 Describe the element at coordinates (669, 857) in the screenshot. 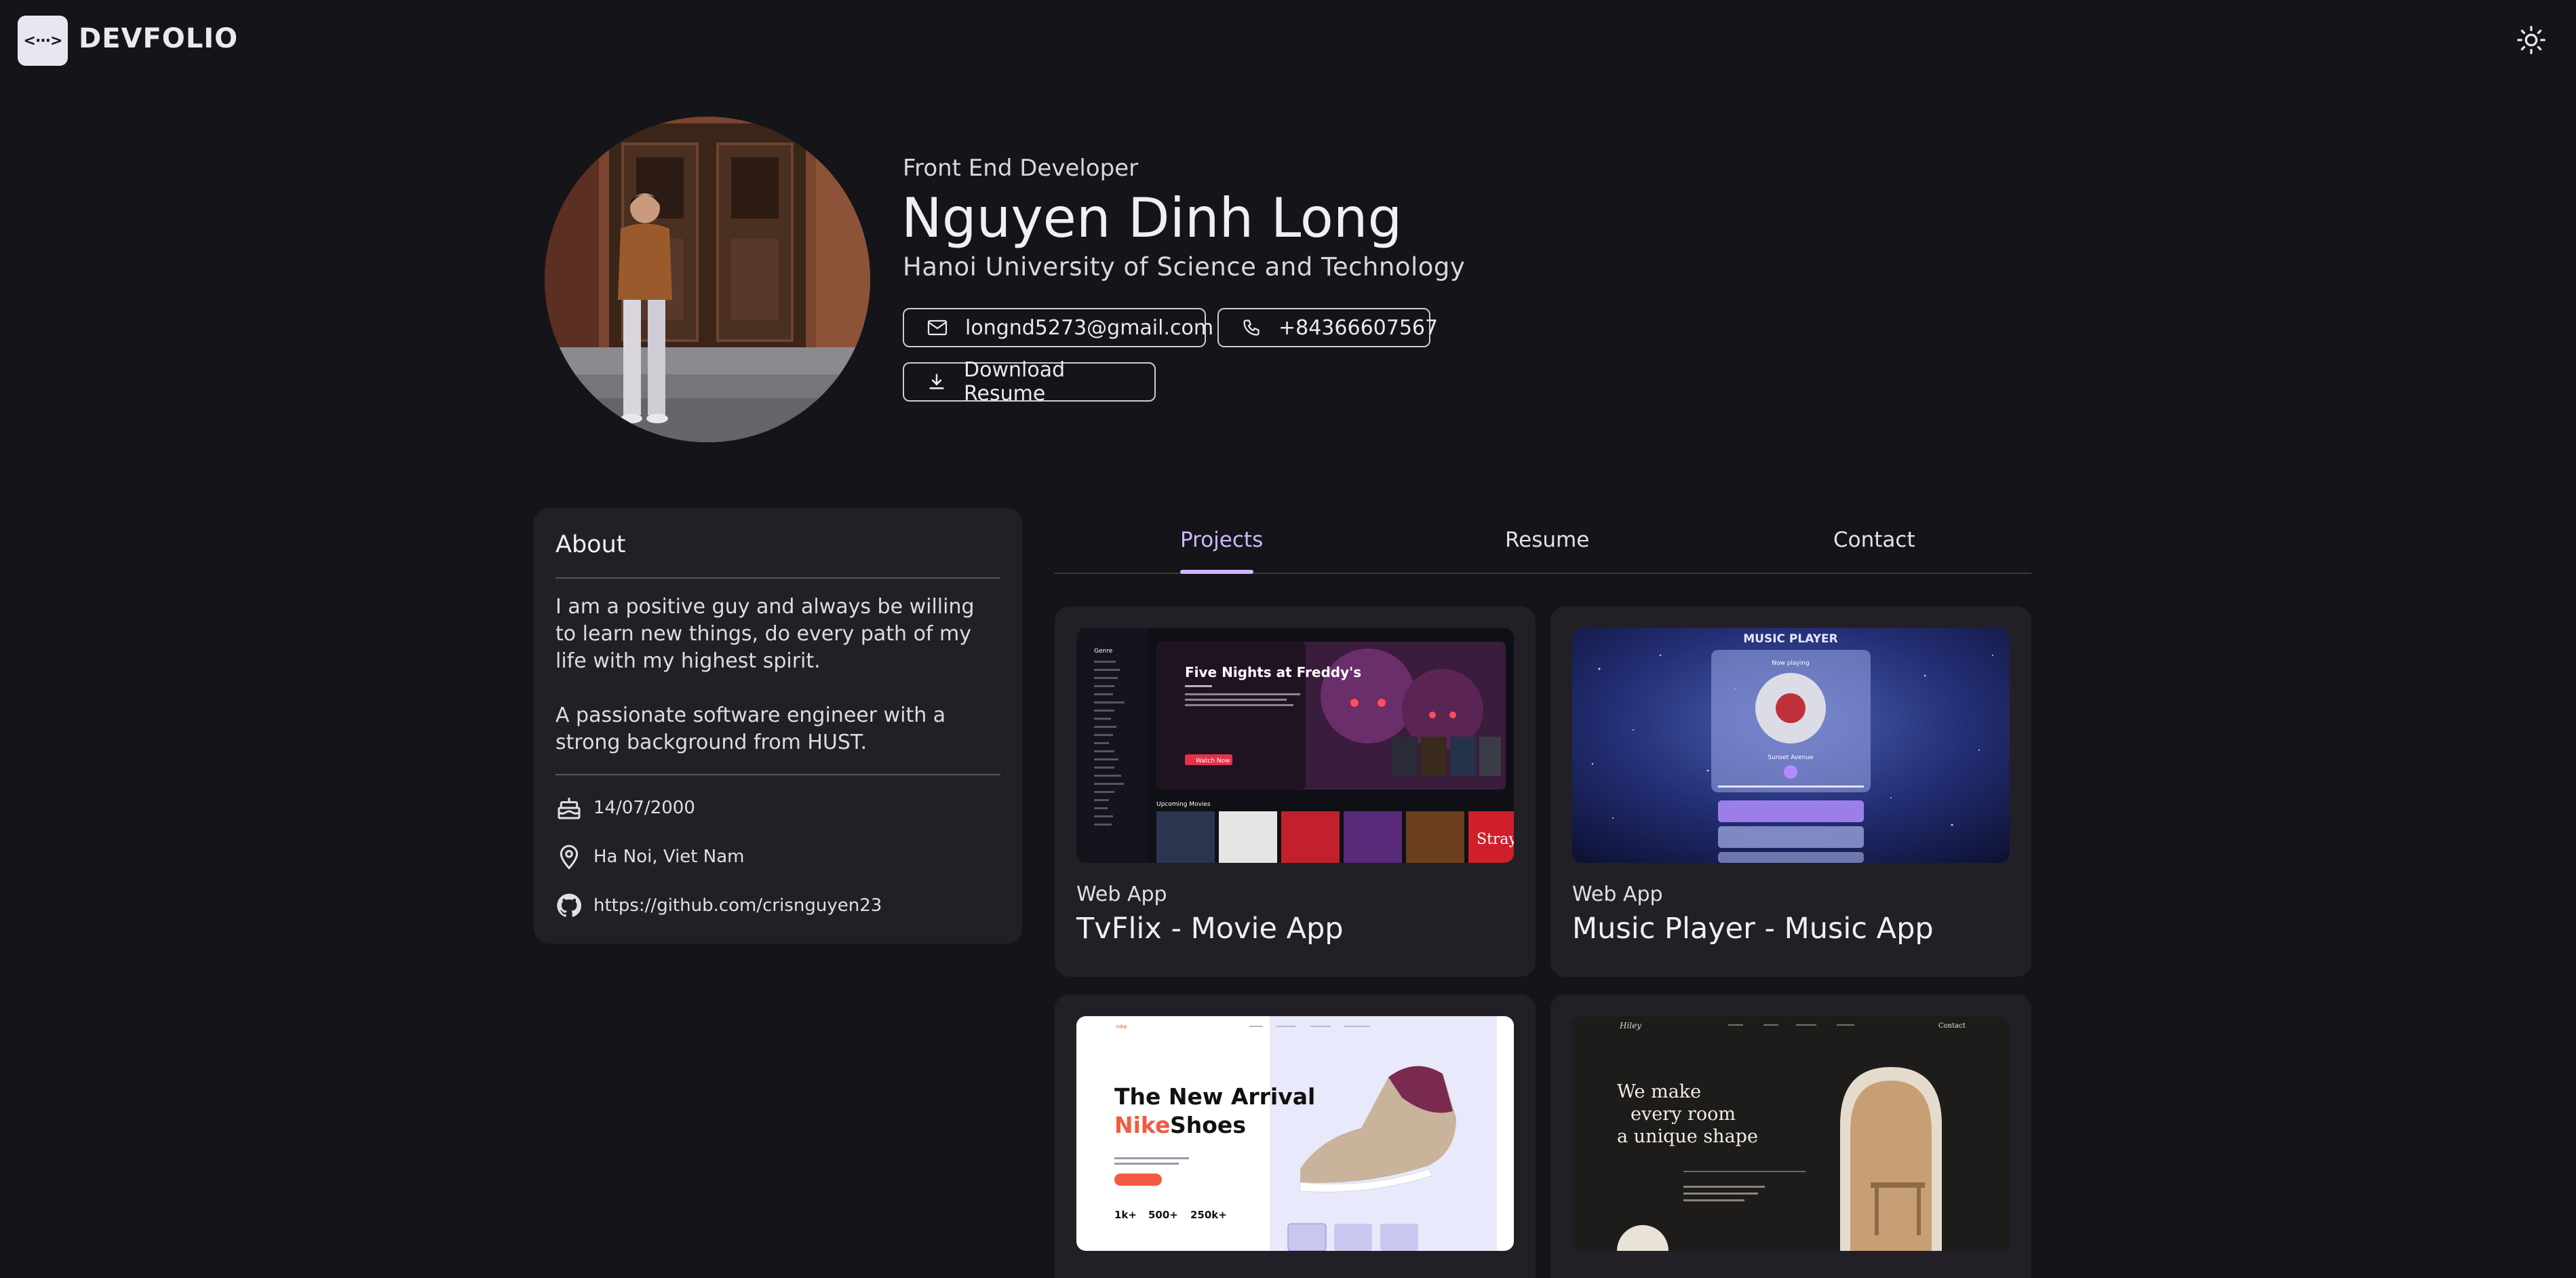

I see `location-text: Ha Noi, Viet Nam` at that location.